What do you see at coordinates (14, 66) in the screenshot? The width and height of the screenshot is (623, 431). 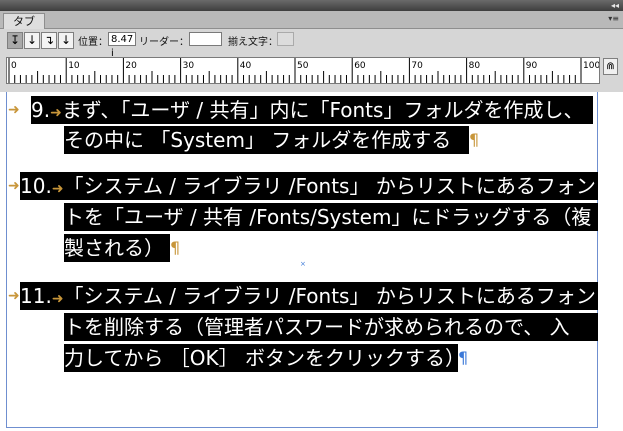 I see `ruler-label: 0` at bounding box center [14, 66].